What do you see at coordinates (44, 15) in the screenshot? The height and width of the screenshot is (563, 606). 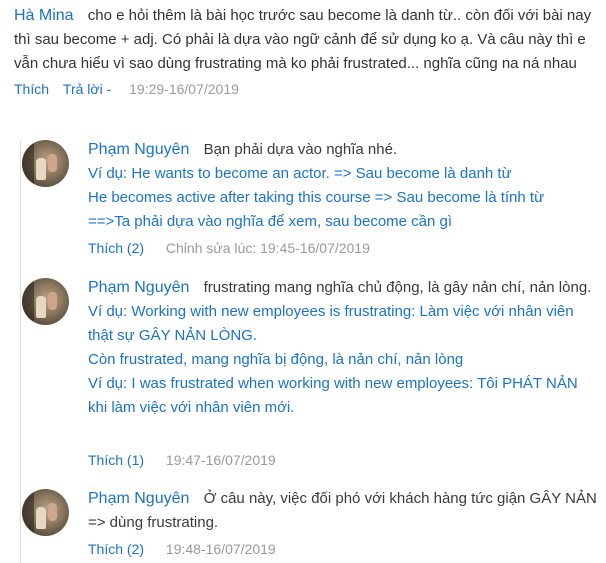 I see `comment-author: Hà Mina` at bounding box center [44, 15].